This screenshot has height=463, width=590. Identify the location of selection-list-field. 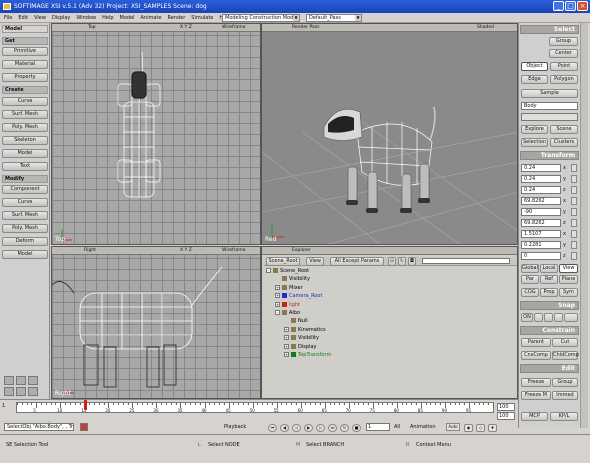
(549, 117).